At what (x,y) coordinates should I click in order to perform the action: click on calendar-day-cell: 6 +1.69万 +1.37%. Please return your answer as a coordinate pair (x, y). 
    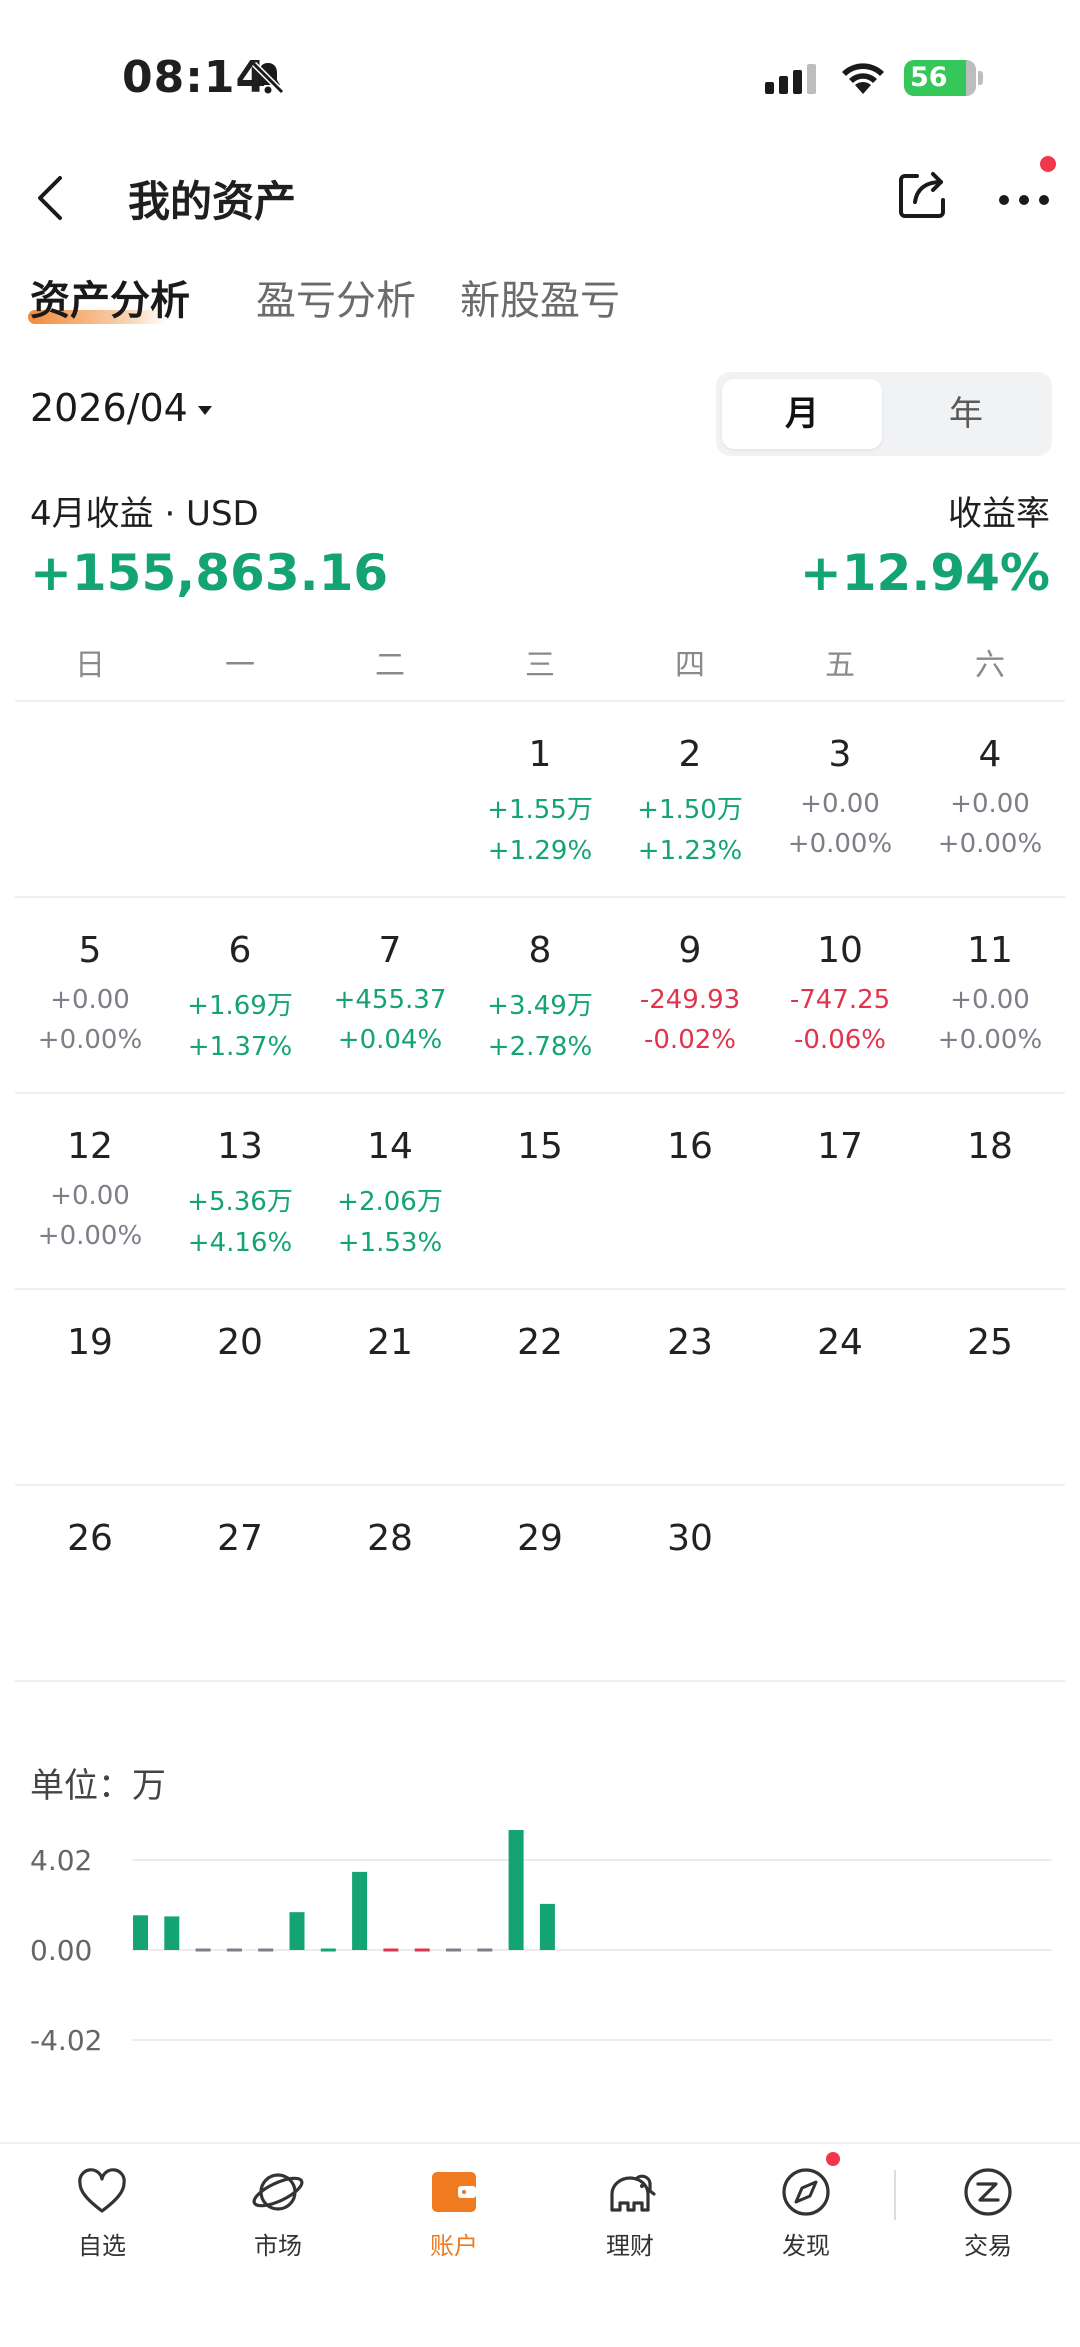
    Looking at the image, I should click on (240, 994).